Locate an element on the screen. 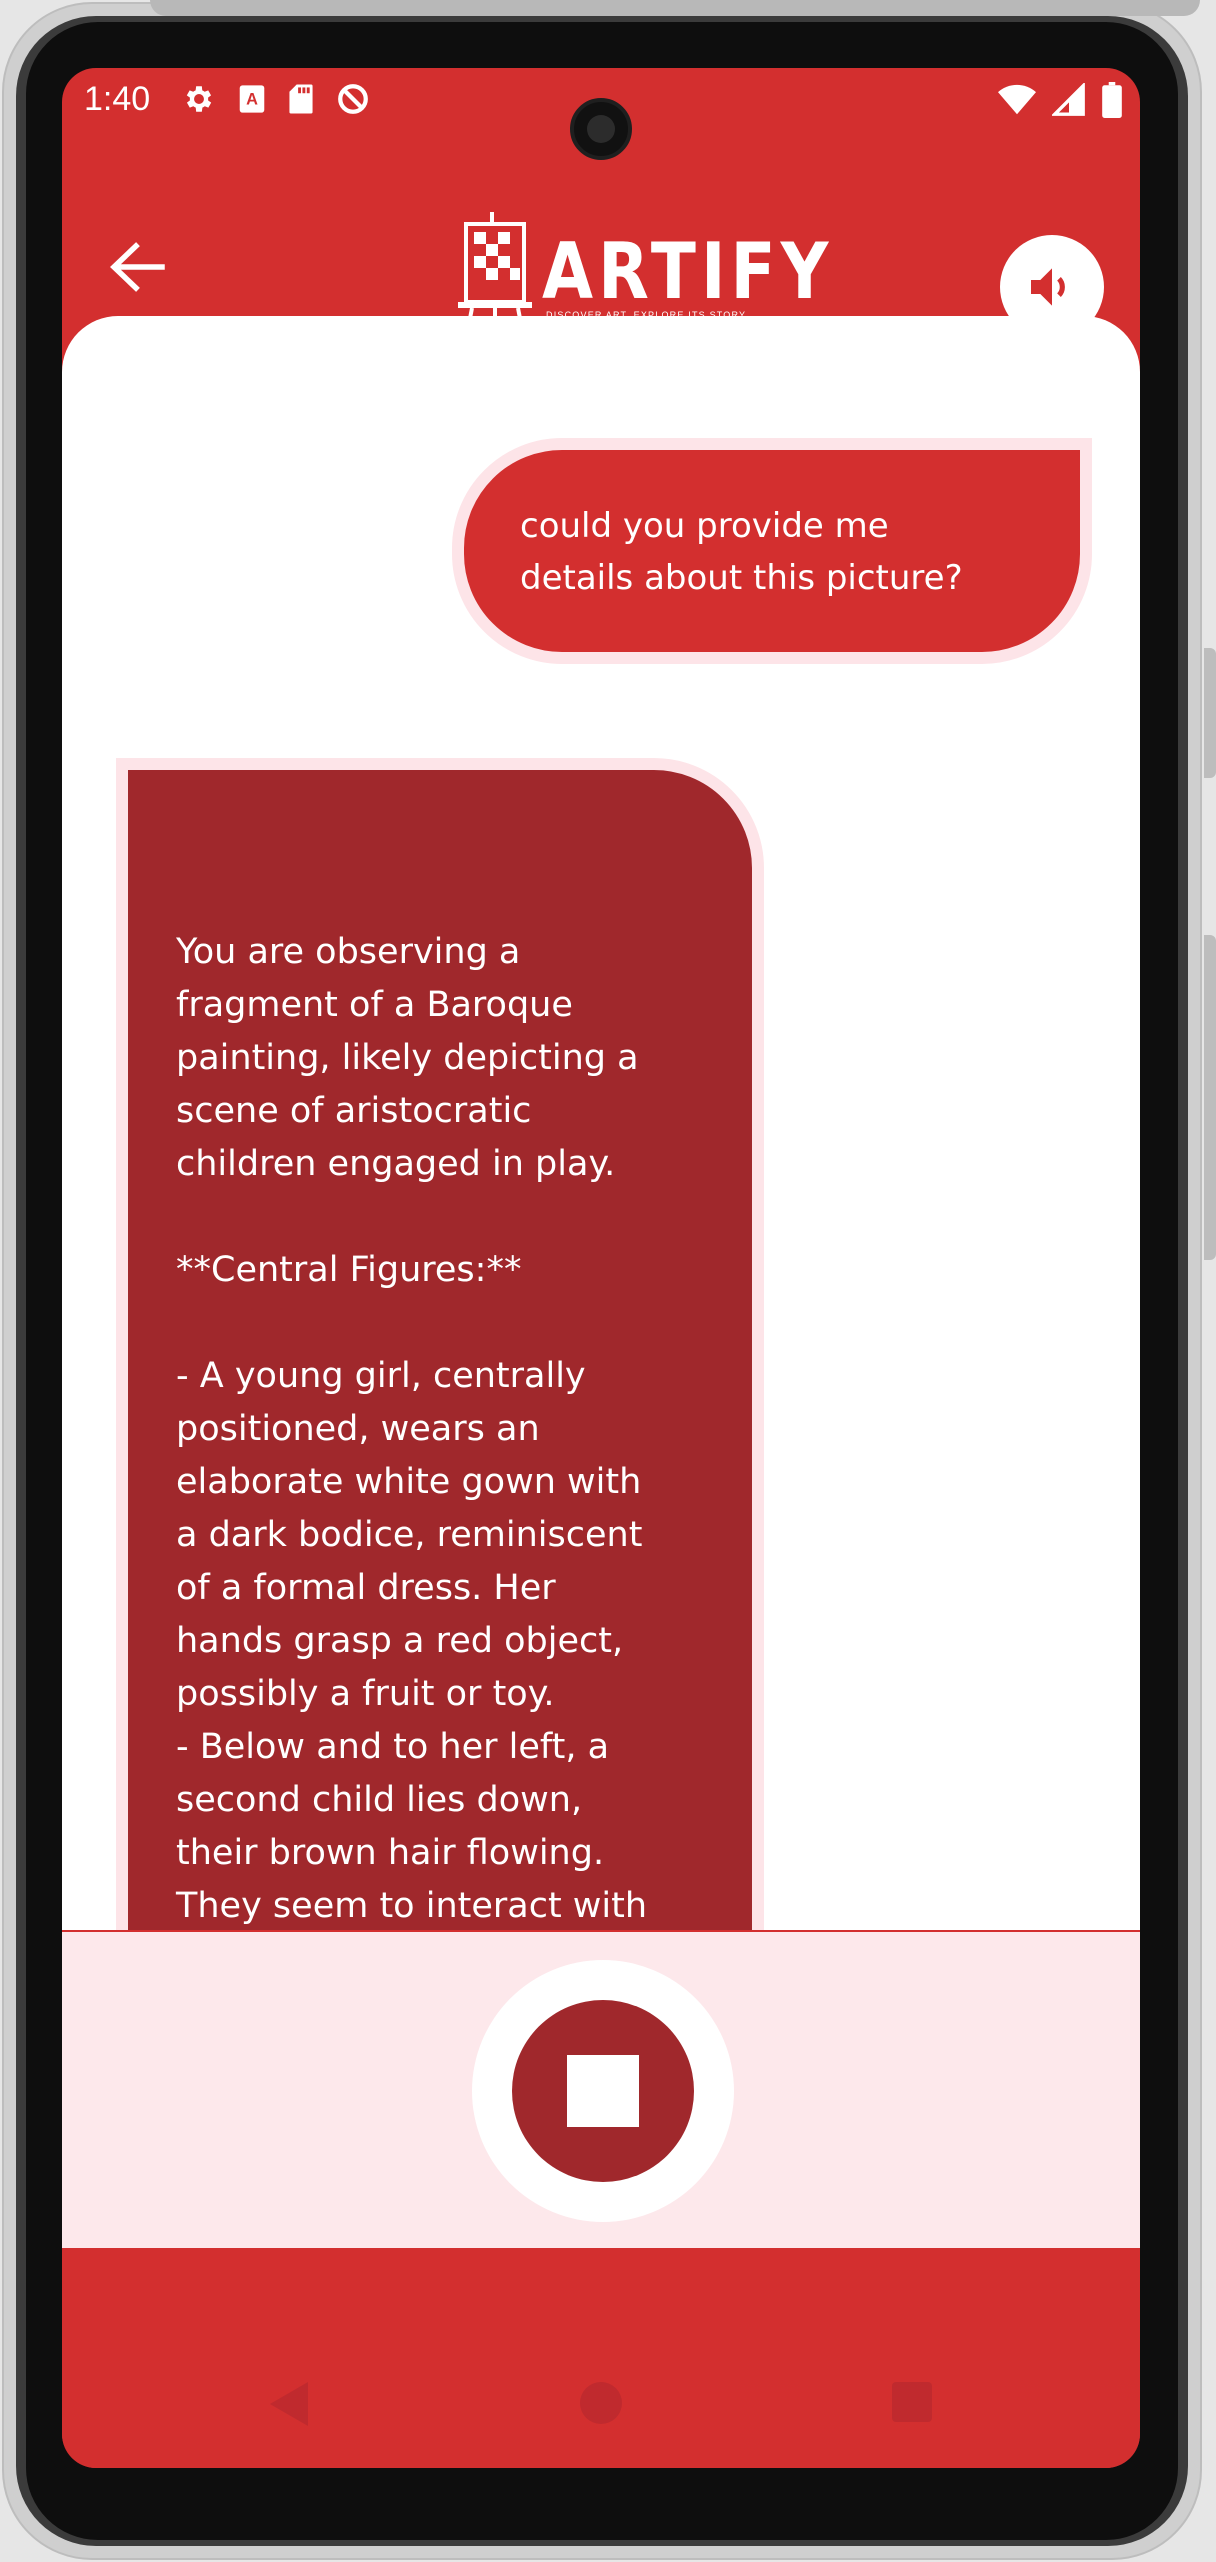 This screenshot has height=2562, width=1216. signal-icon is located at coordinates (1068, 99).